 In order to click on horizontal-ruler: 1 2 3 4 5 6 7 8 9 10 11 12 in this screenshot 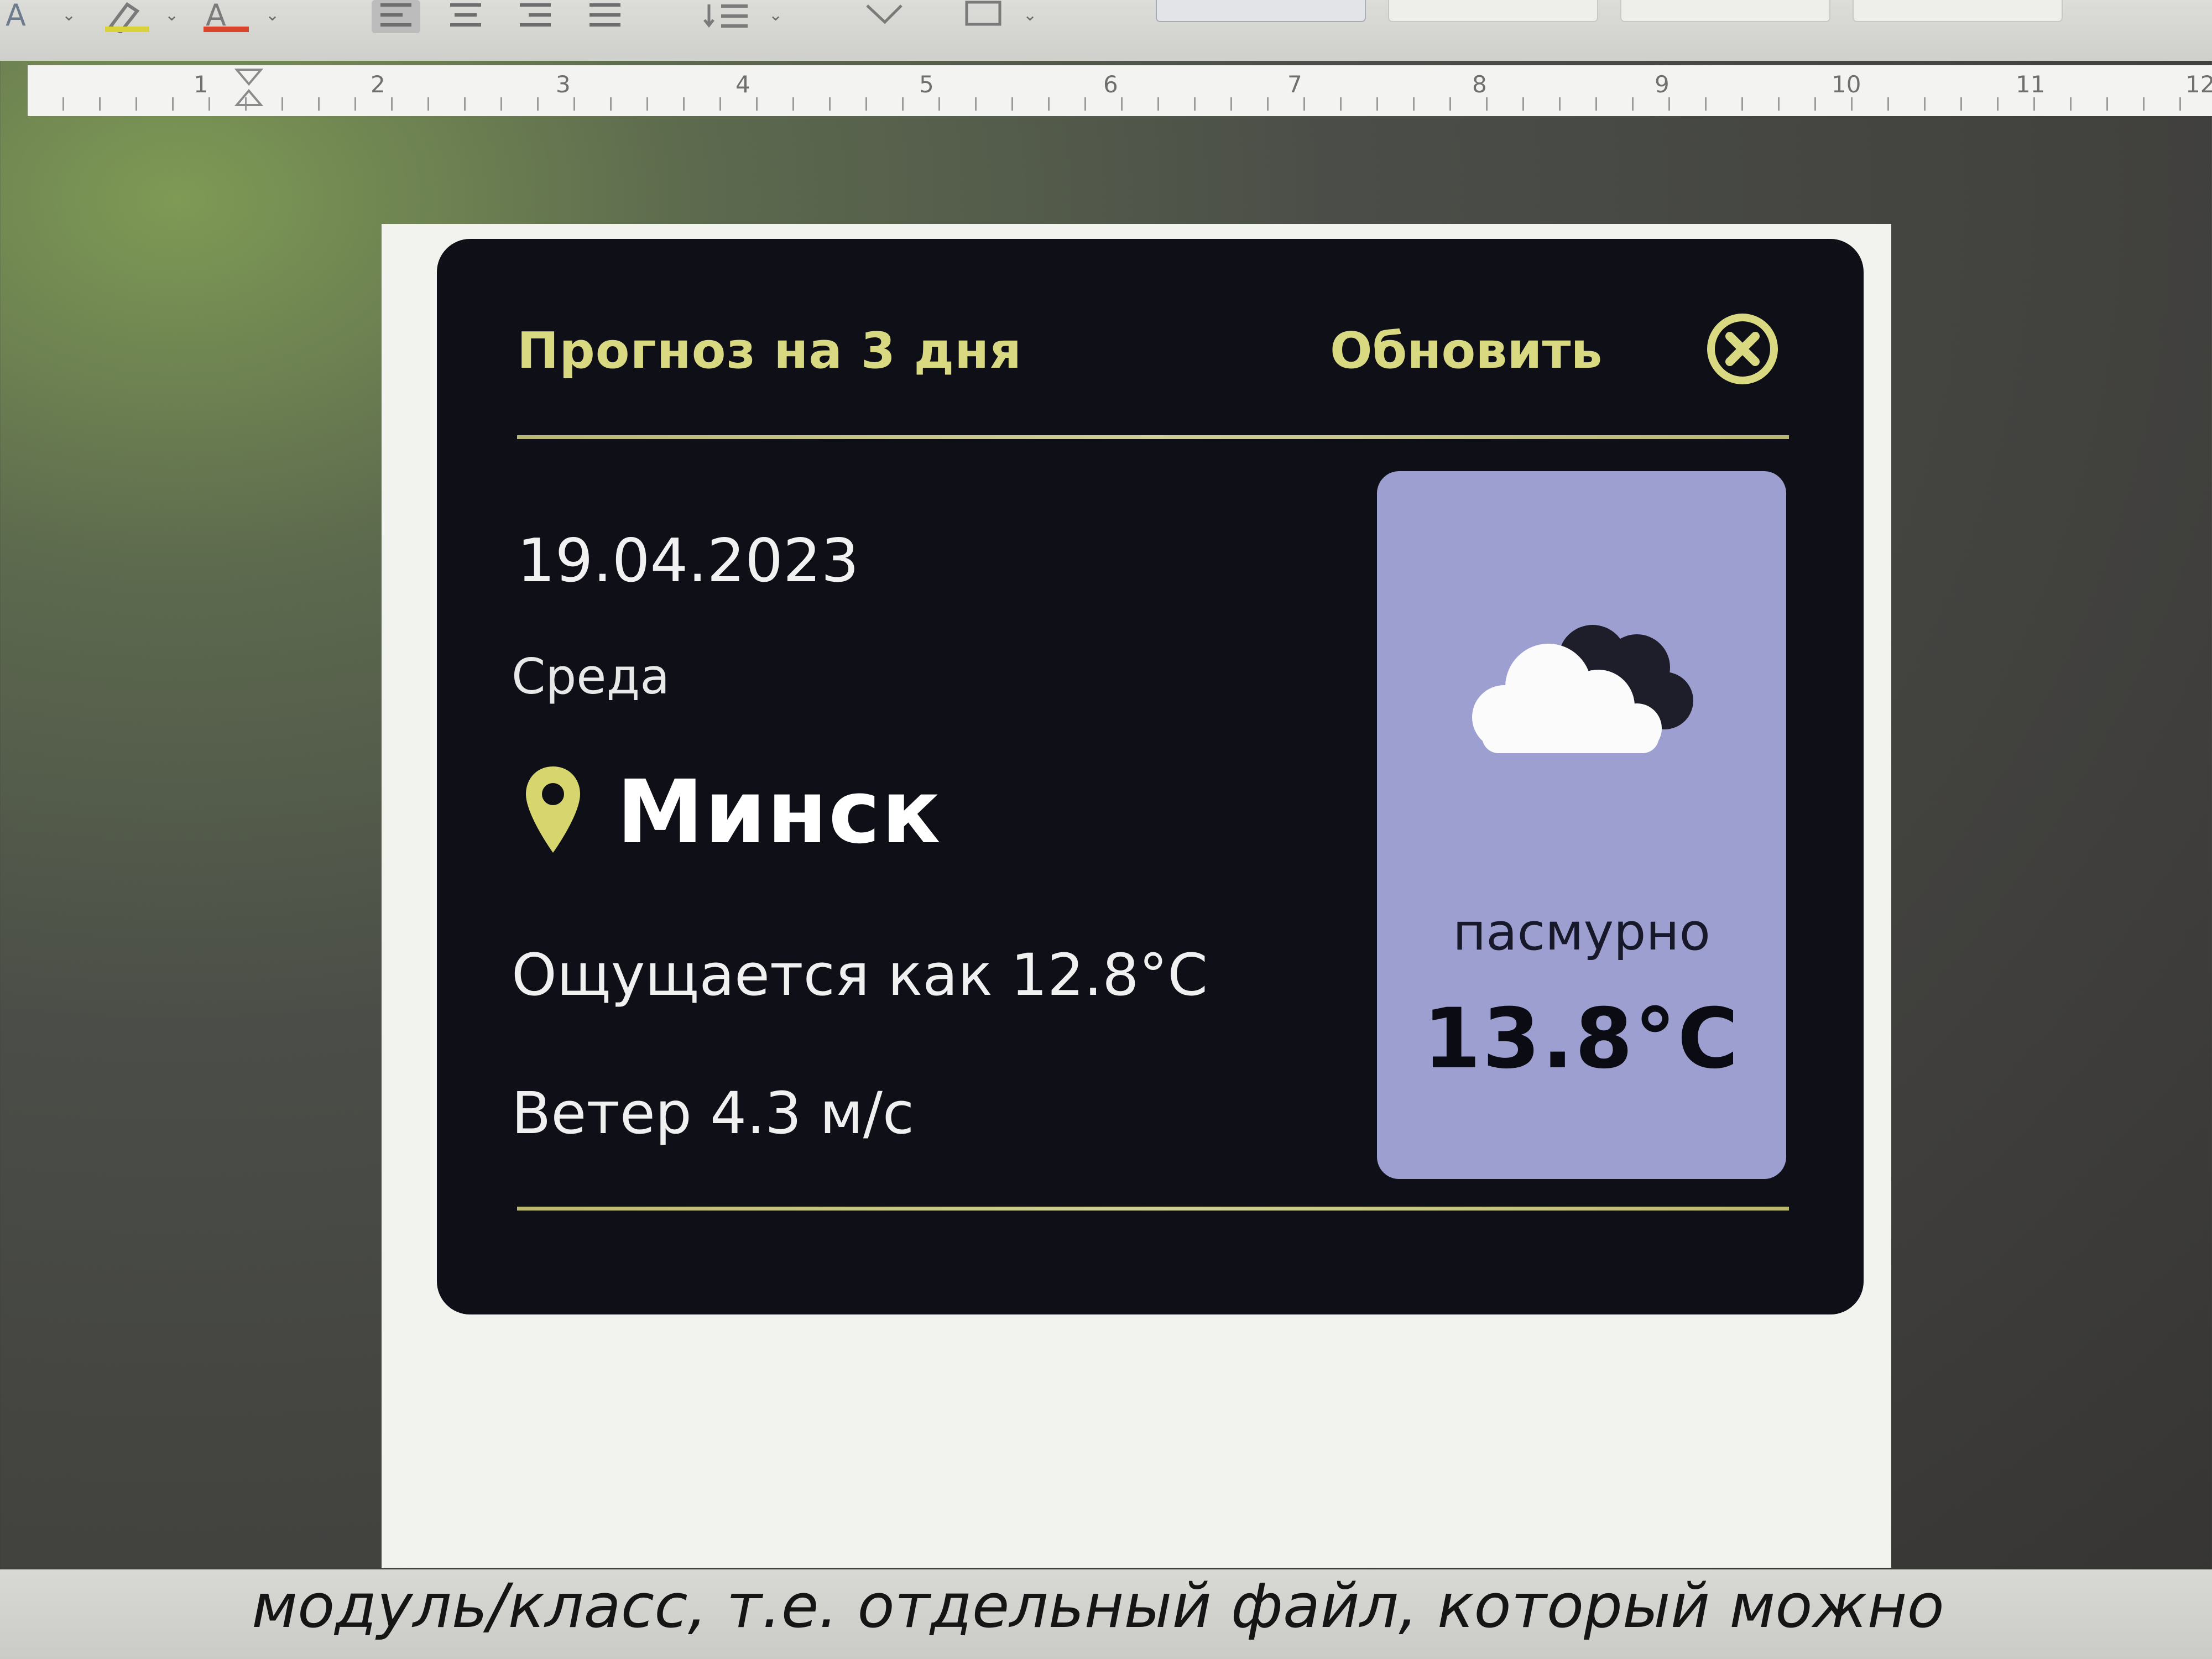, I will do `click(1120, 91)`.